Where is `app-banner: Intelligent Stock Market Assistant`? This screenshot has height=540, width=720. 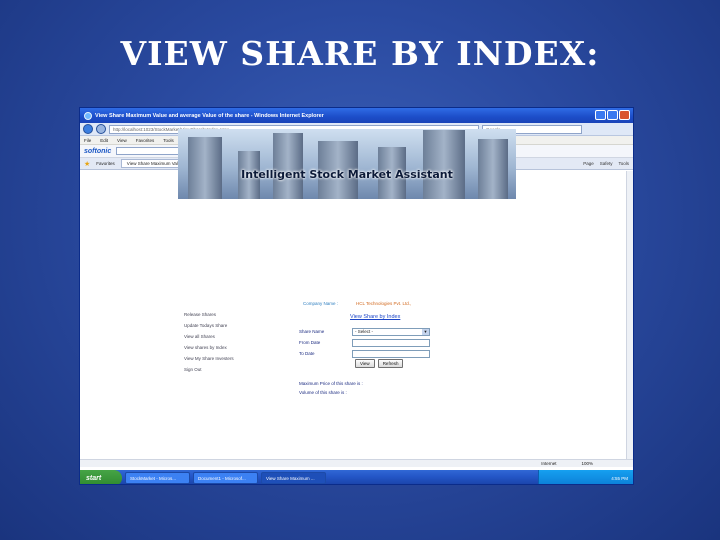 app-banner: Intelligent Stock Market Assistant is located at coordinates (347, 164).